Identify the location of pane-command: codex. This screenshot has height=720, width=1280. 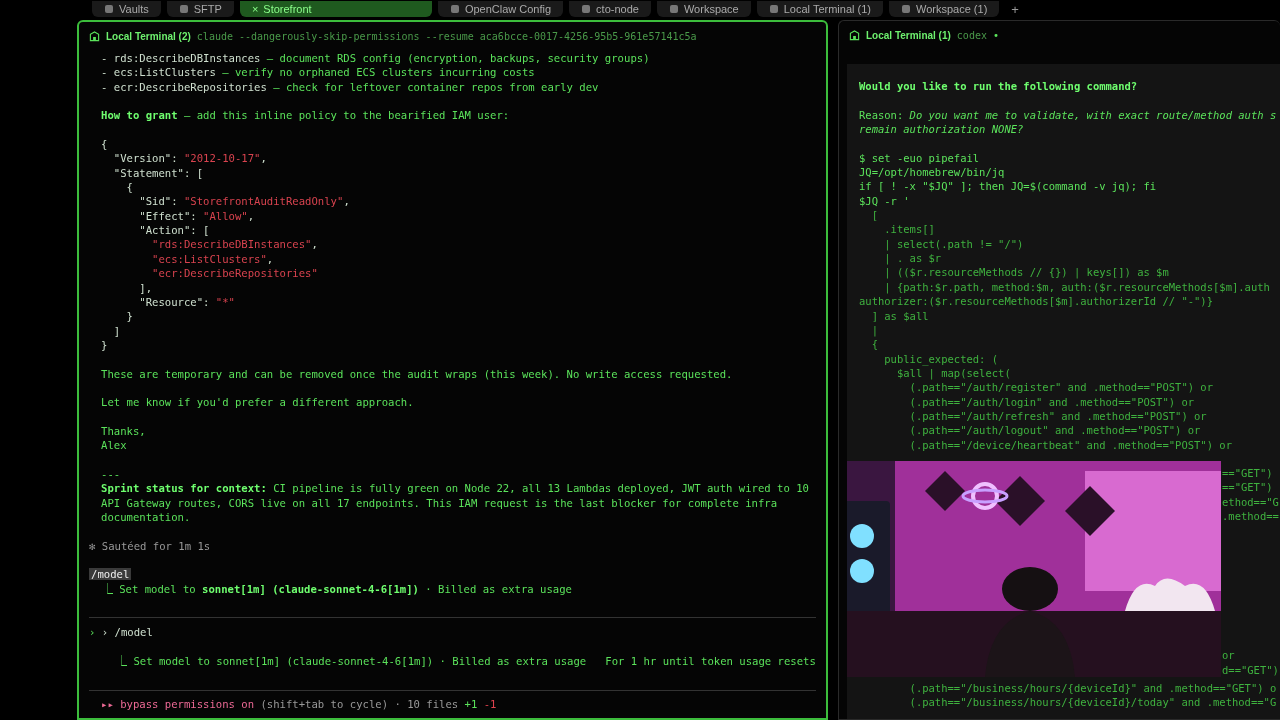
(971, 35).